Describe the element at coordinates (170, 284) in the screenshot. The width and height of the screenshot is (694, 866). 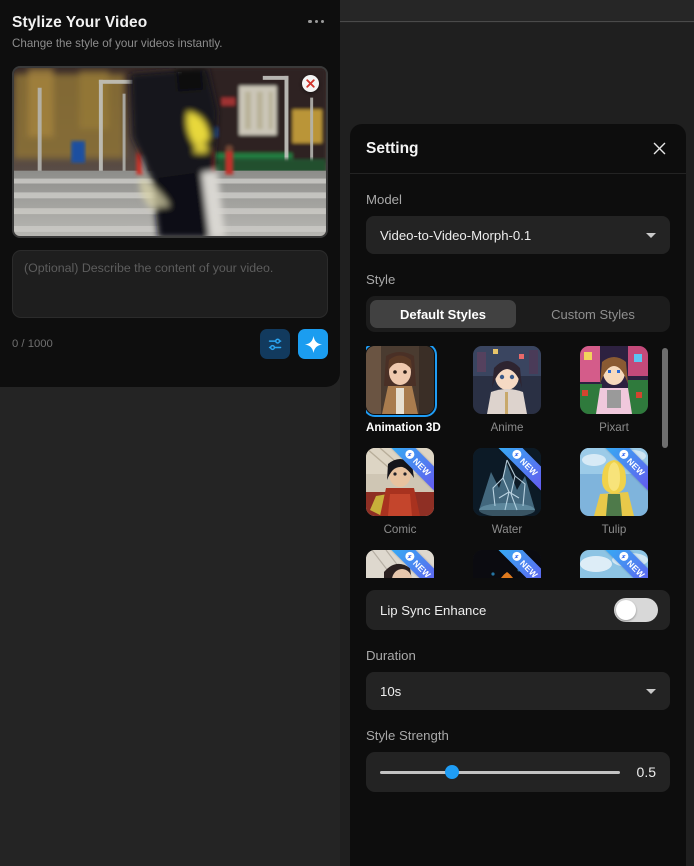
I see `prompt-input` at that location.